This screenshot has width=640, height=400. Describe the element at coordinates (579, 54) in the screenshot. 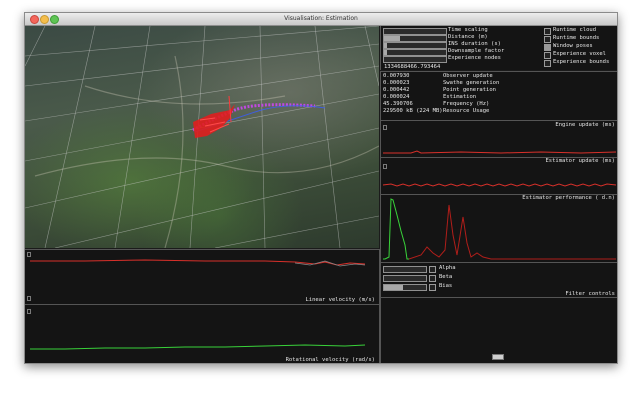

I see `experience-voxel-label: Experience voxel` at that location.